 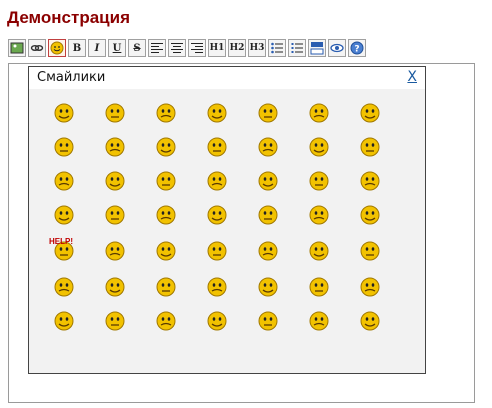 I want to click on help-button: ?, so click(x=357, y=48).